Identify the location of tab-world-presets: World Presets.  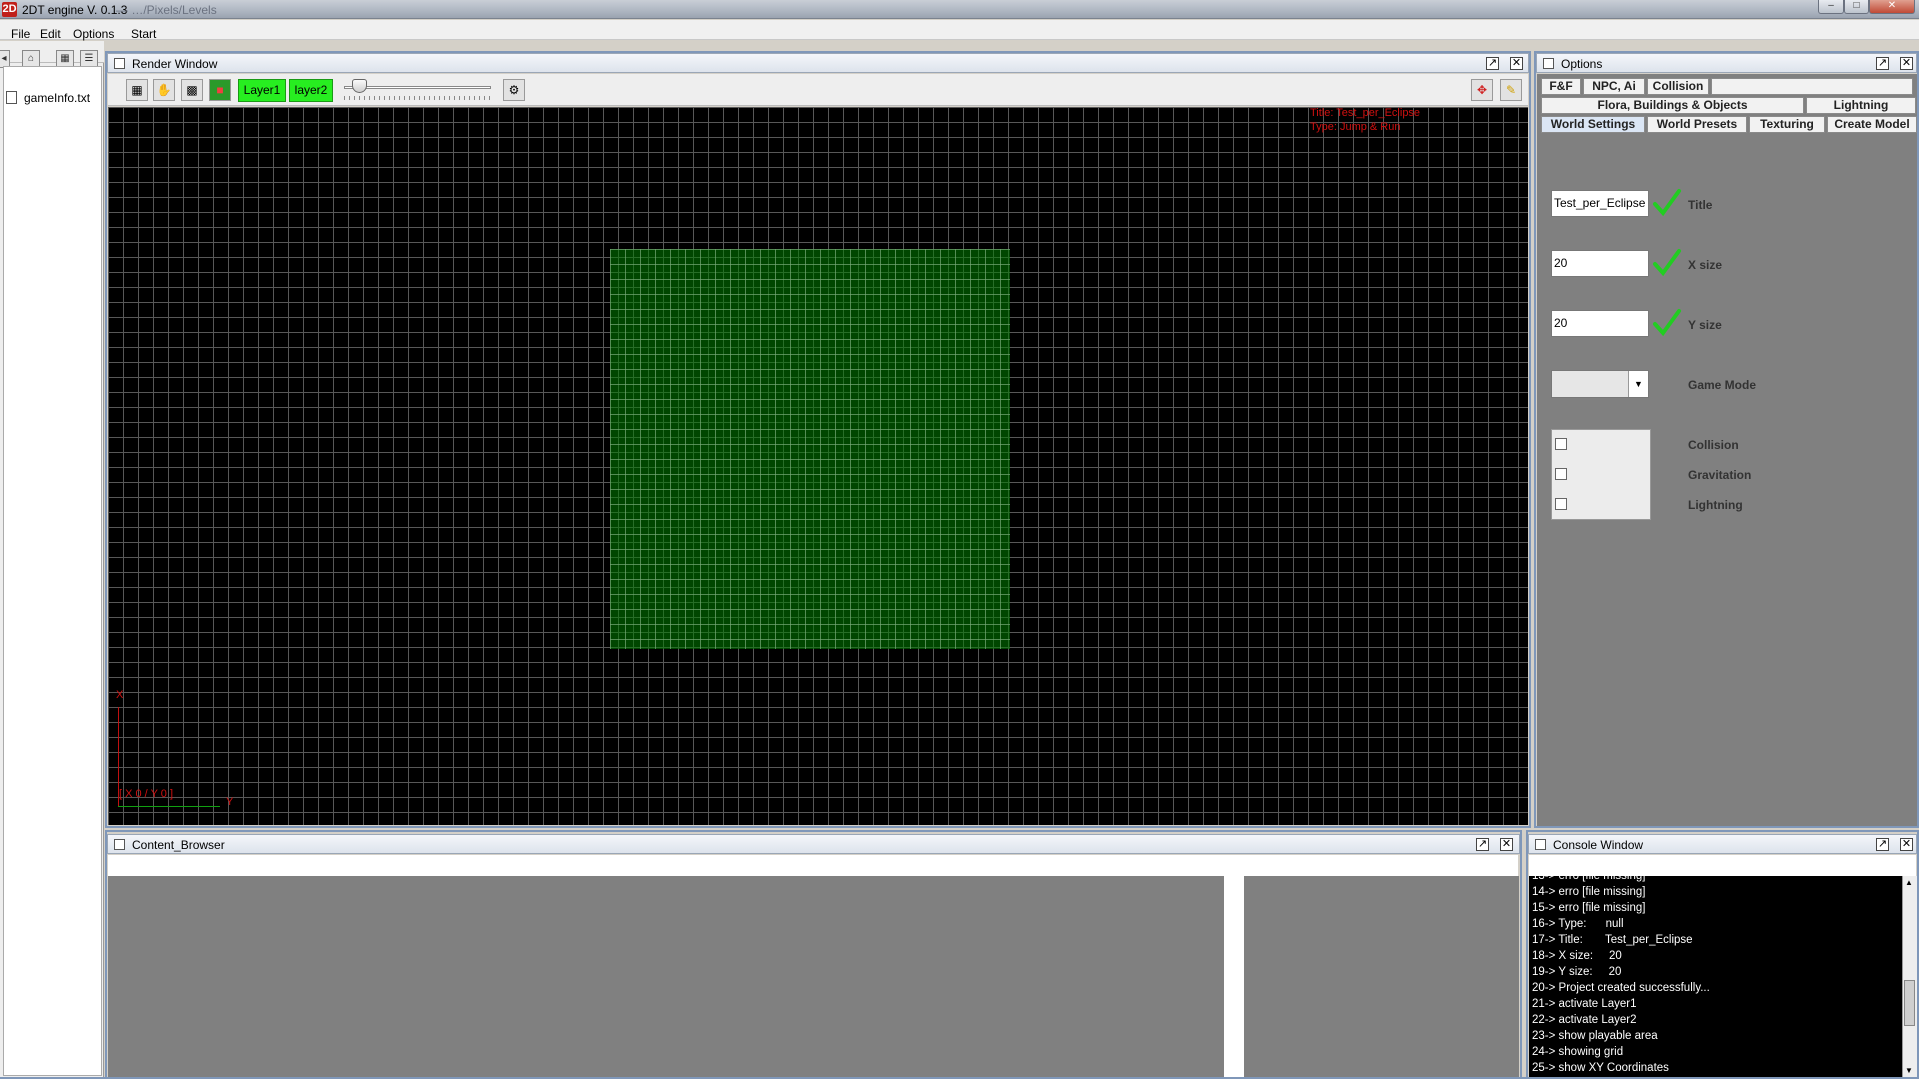
(1697, 124).